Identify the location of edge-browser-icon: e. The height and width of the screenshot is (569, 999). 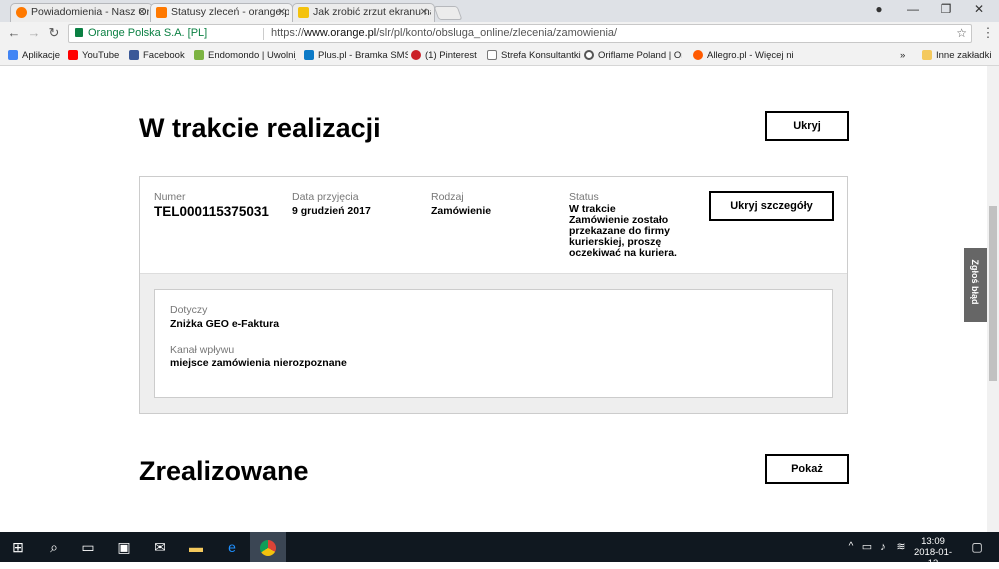
(232, 547).